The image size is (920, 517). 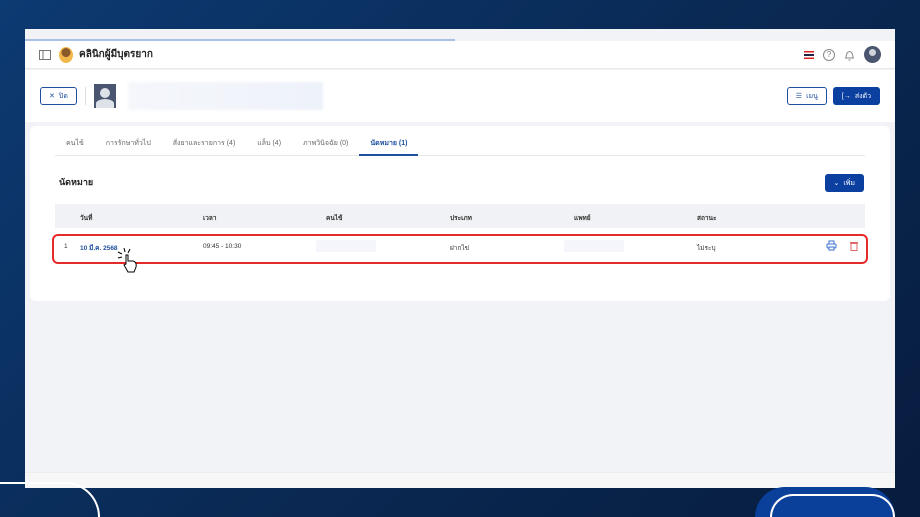 What do you see at coordinates (854, 245) in the screenshot?
I see `delete-icon` at bounding box center [854, 245].